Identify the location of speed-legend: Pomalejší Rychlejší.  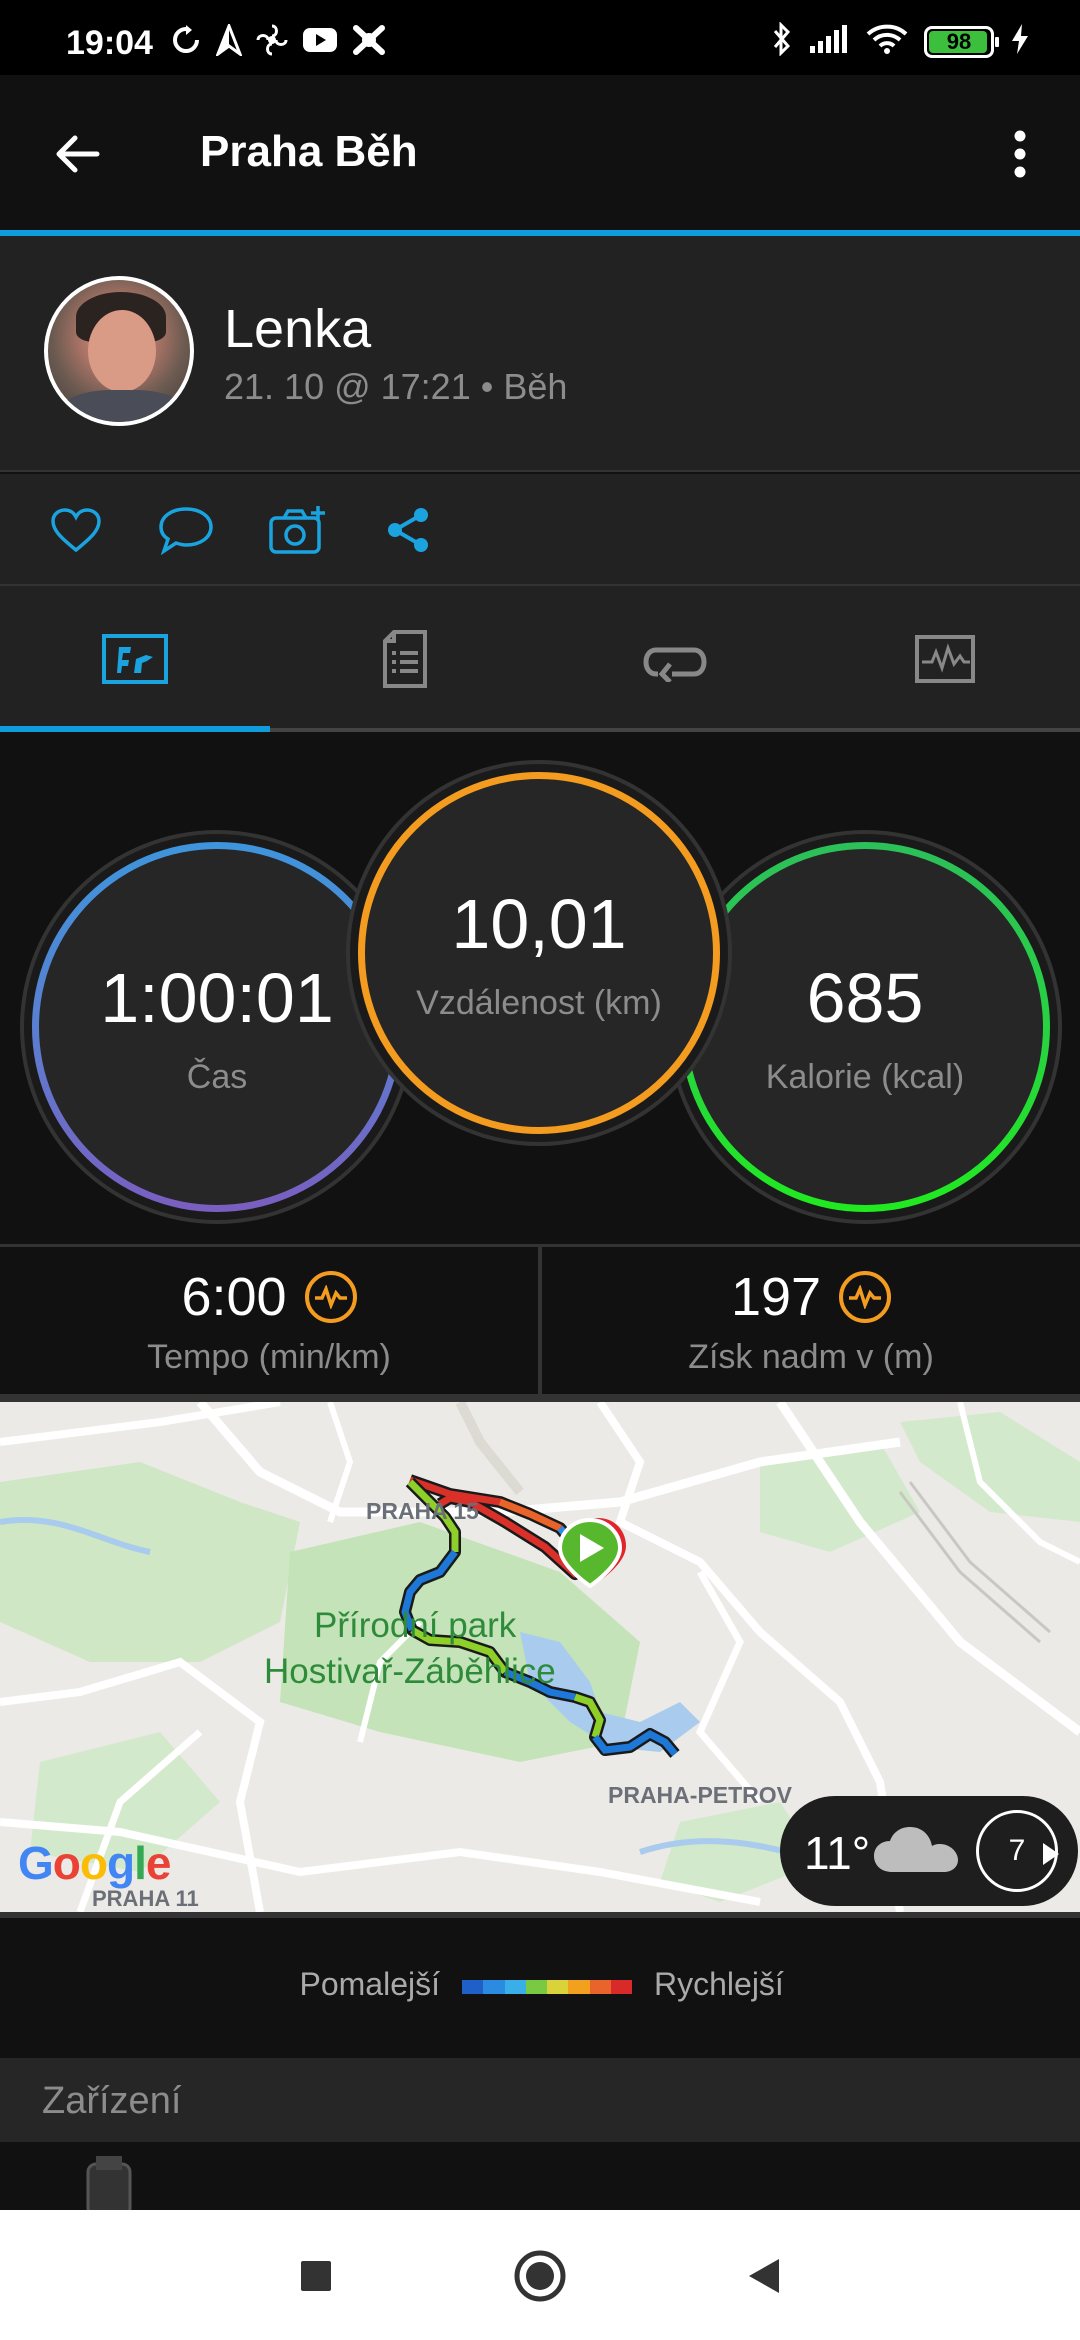
(540, 1988).